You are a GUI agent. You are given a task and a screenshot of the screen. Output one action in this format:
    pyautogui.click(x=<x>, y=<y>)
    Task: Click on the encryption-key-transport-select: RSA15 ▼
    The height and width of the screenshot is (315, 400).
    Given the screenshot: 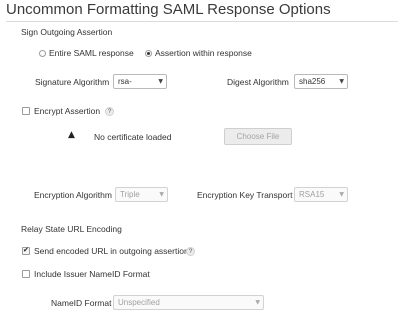 What is the action you would take?
    pyautogui.click(x=321, y=194)
    